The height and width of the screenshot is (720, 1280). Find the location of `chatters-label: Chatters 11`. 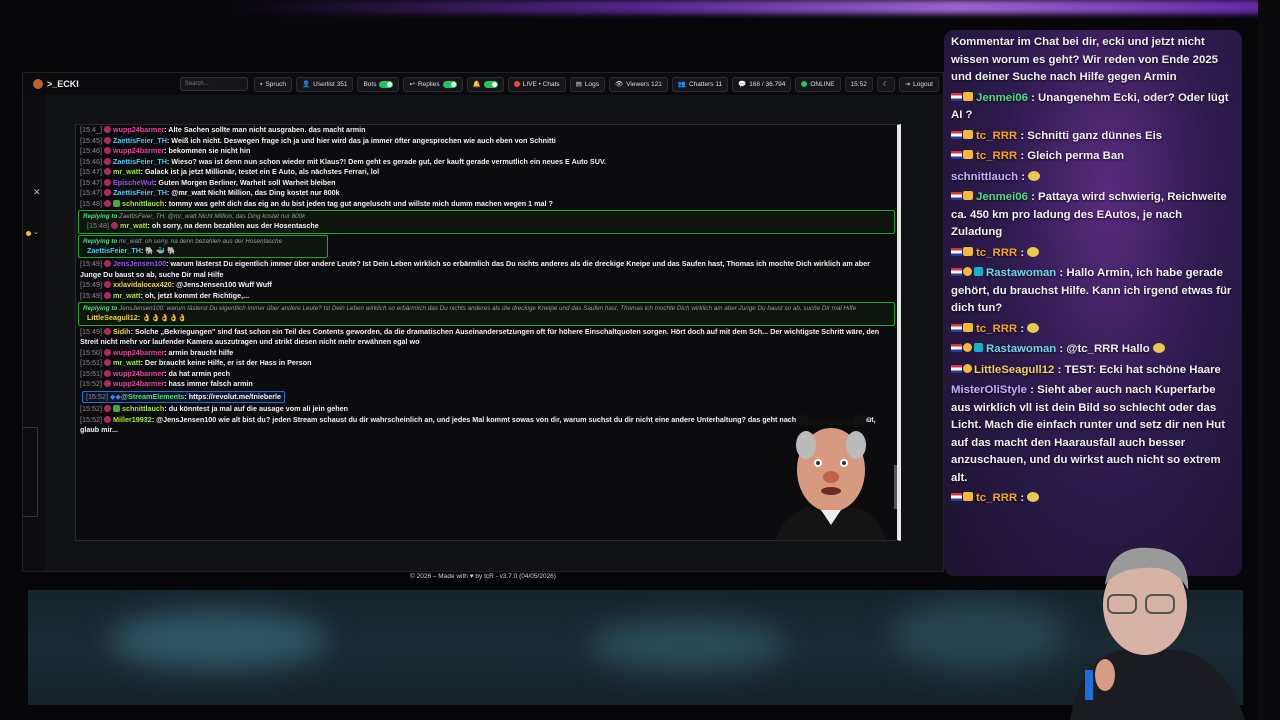

chatters-label: Chatters 11 is located at coordinates (705, 84).